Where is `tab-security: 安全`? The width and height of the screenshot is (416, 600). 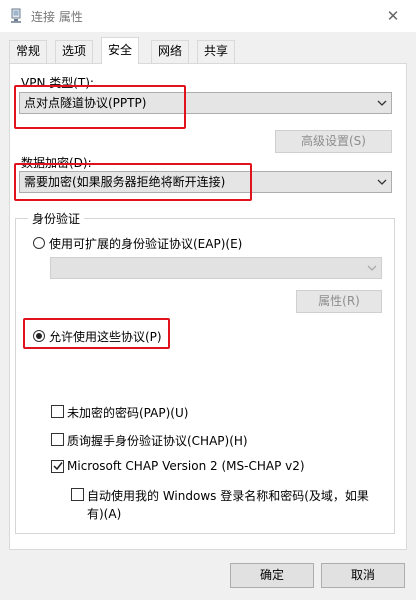
tab-security: 安全 is located at coordinates (120, 50).